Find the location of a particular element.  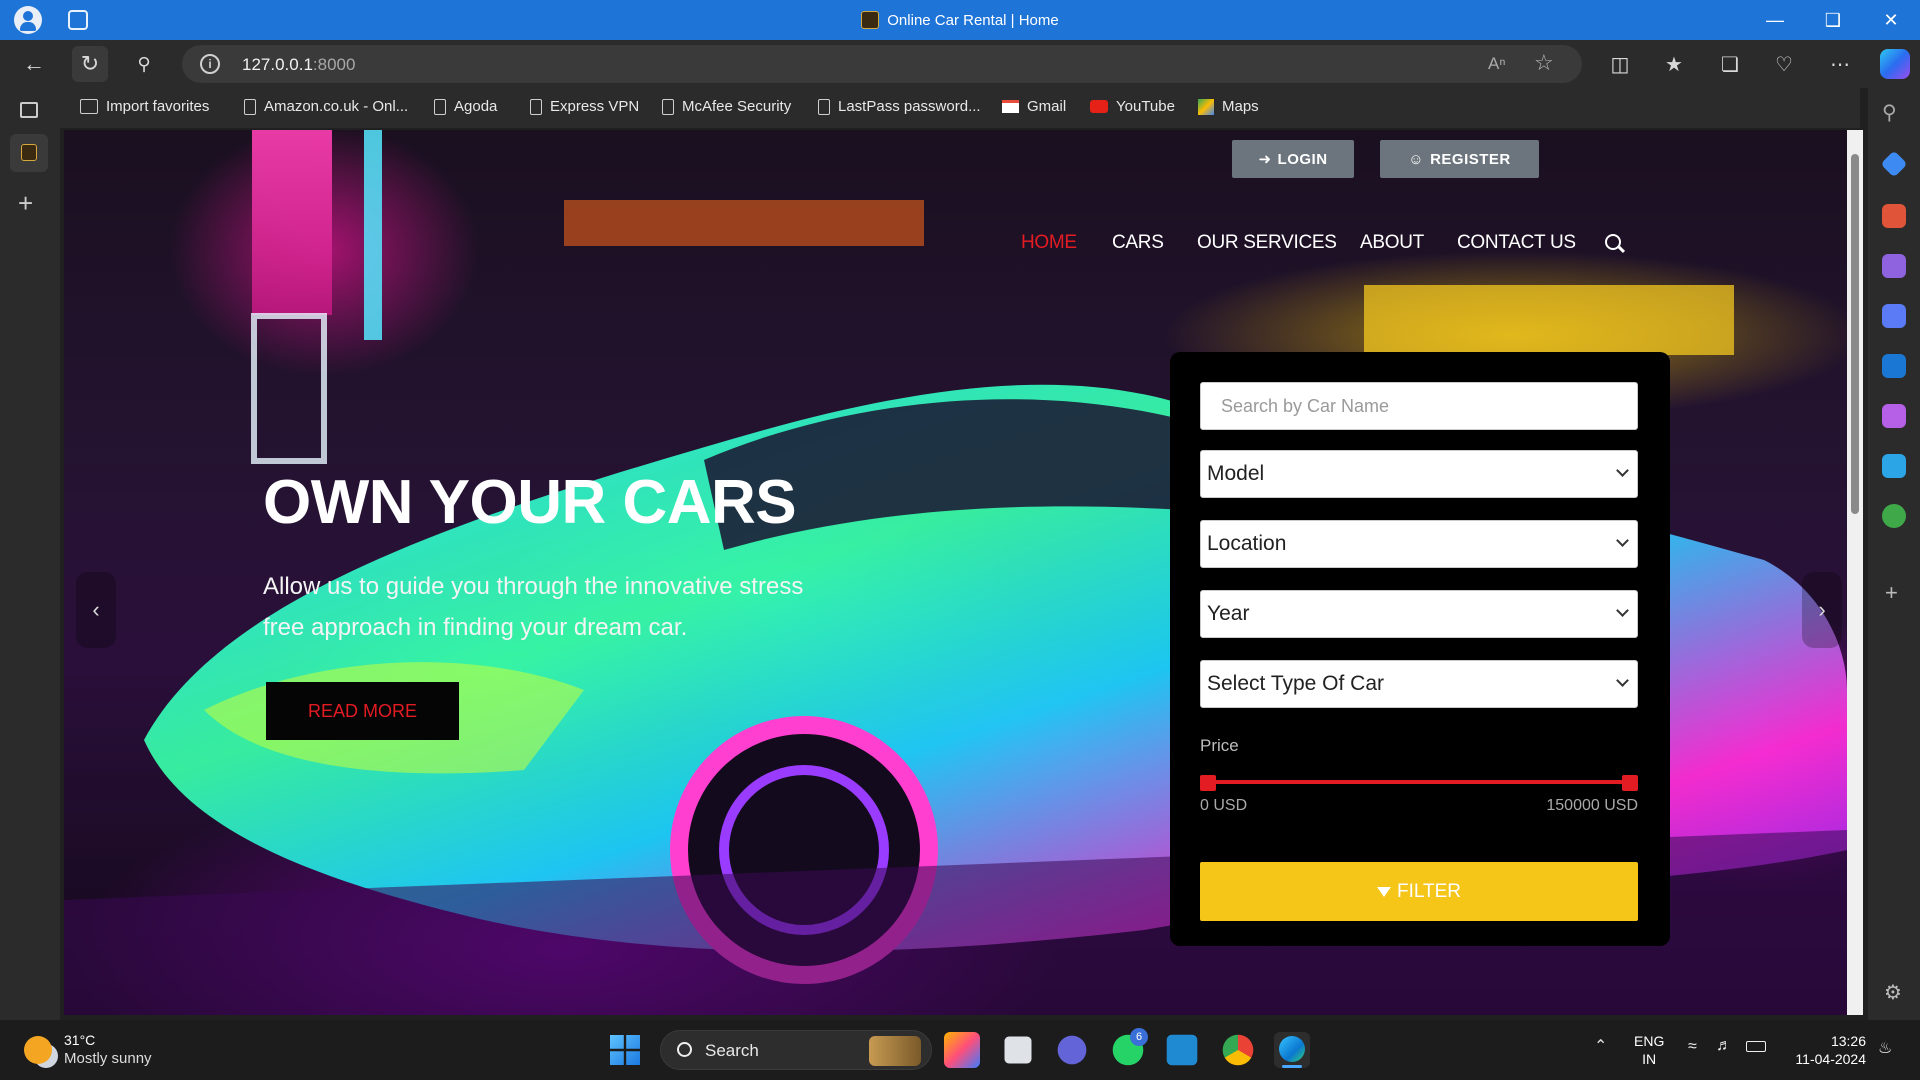

copilot-icon is located at coordinates (1895, 64).